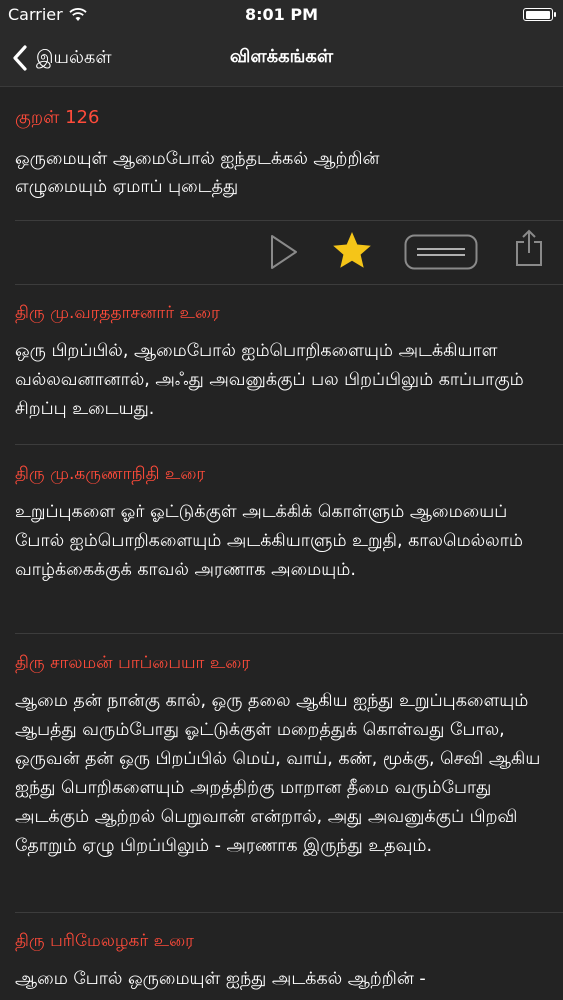 The height and width of the screenshot is (1000, 563). Describe the element at coordinates (197, 159) in the screenshot. I see `kural-line-1: ஒருமையுள் ஆமைபோல் ஐந்தடக்கல் ஆற்றின்` at that location.